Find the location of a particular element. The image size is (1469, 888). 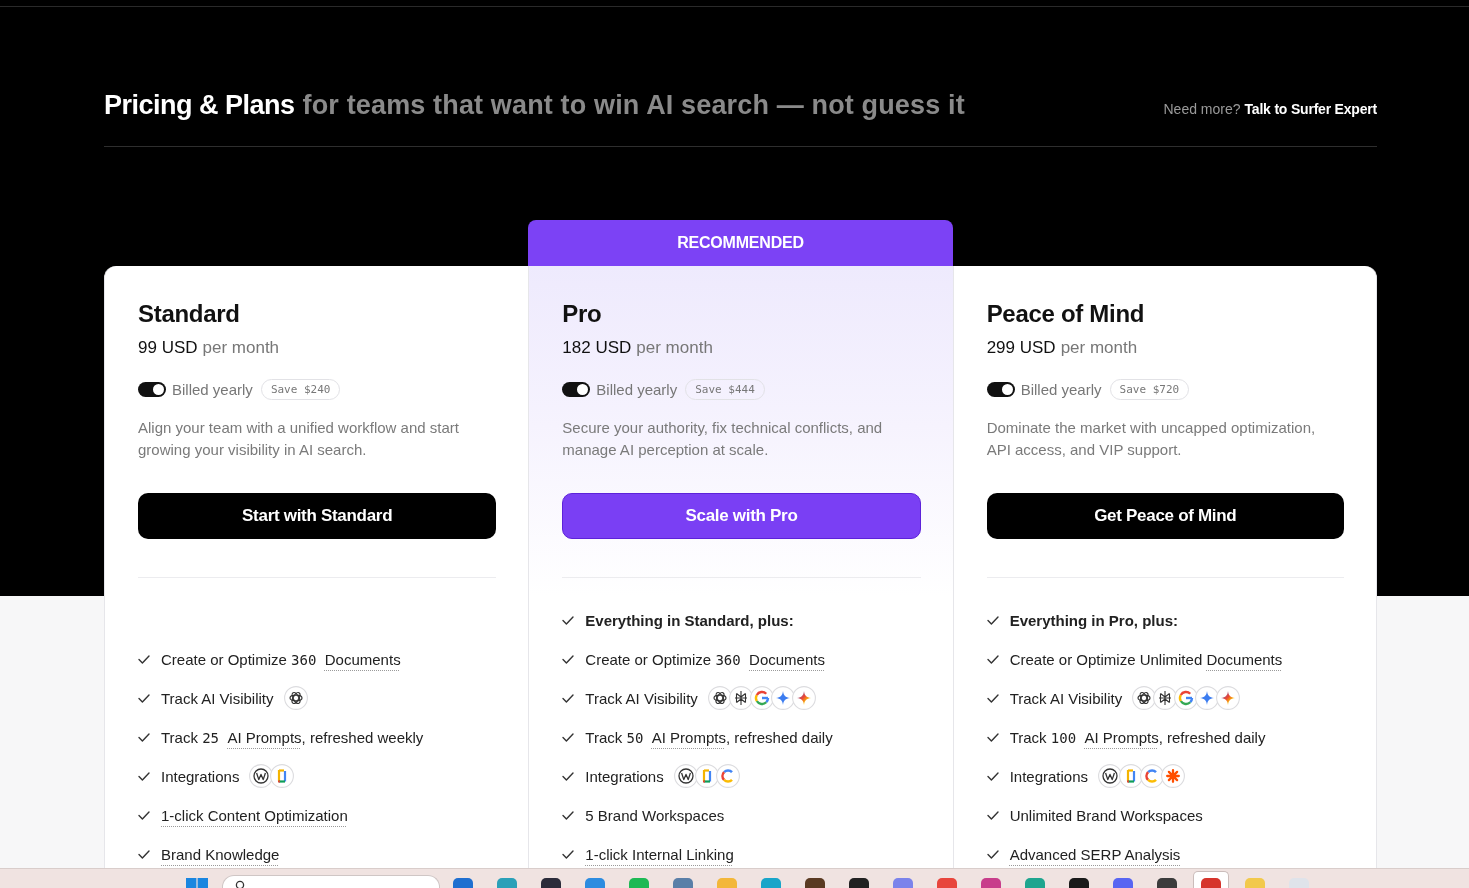

plan-name: Peace of Mind is located at coordinates (1066, 314).